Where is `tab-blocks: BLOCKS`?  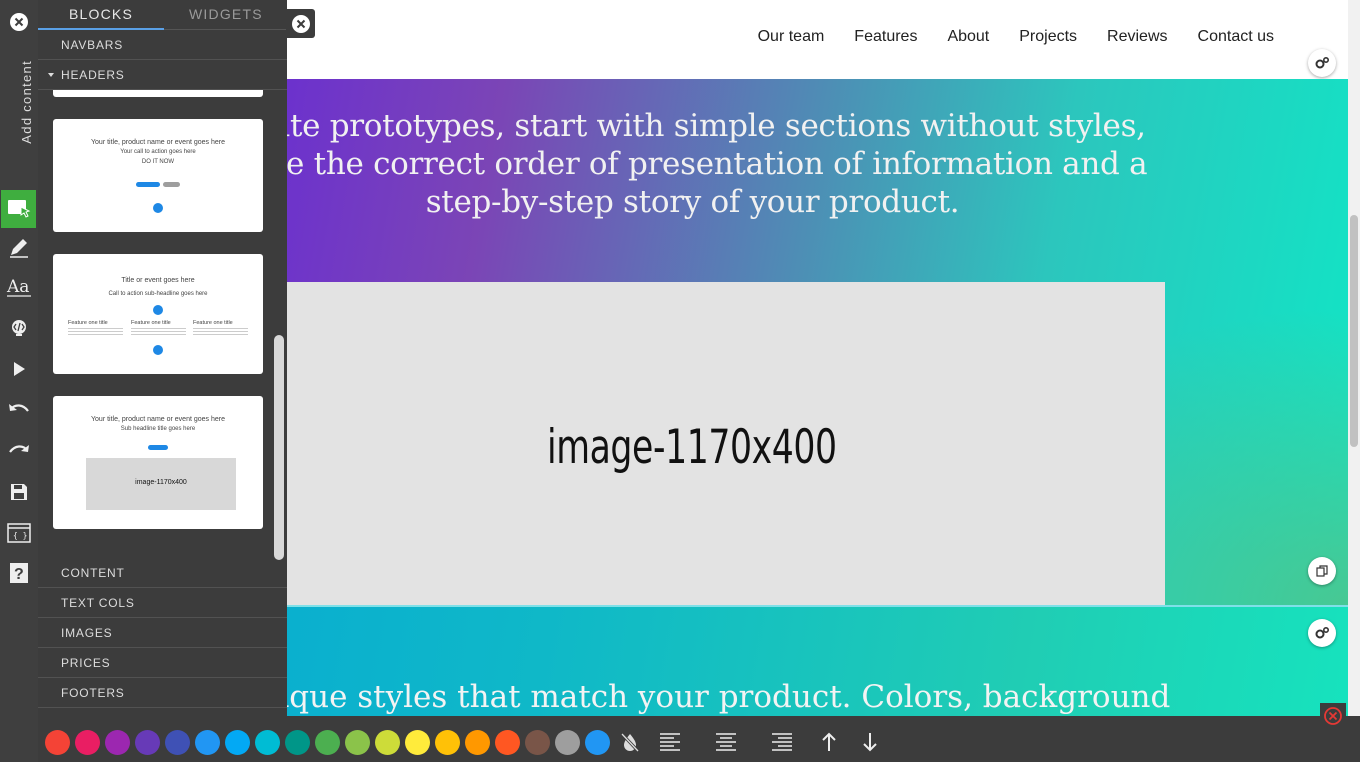 tab-blocks: BLOCKS is located at coordinates (101, 14).